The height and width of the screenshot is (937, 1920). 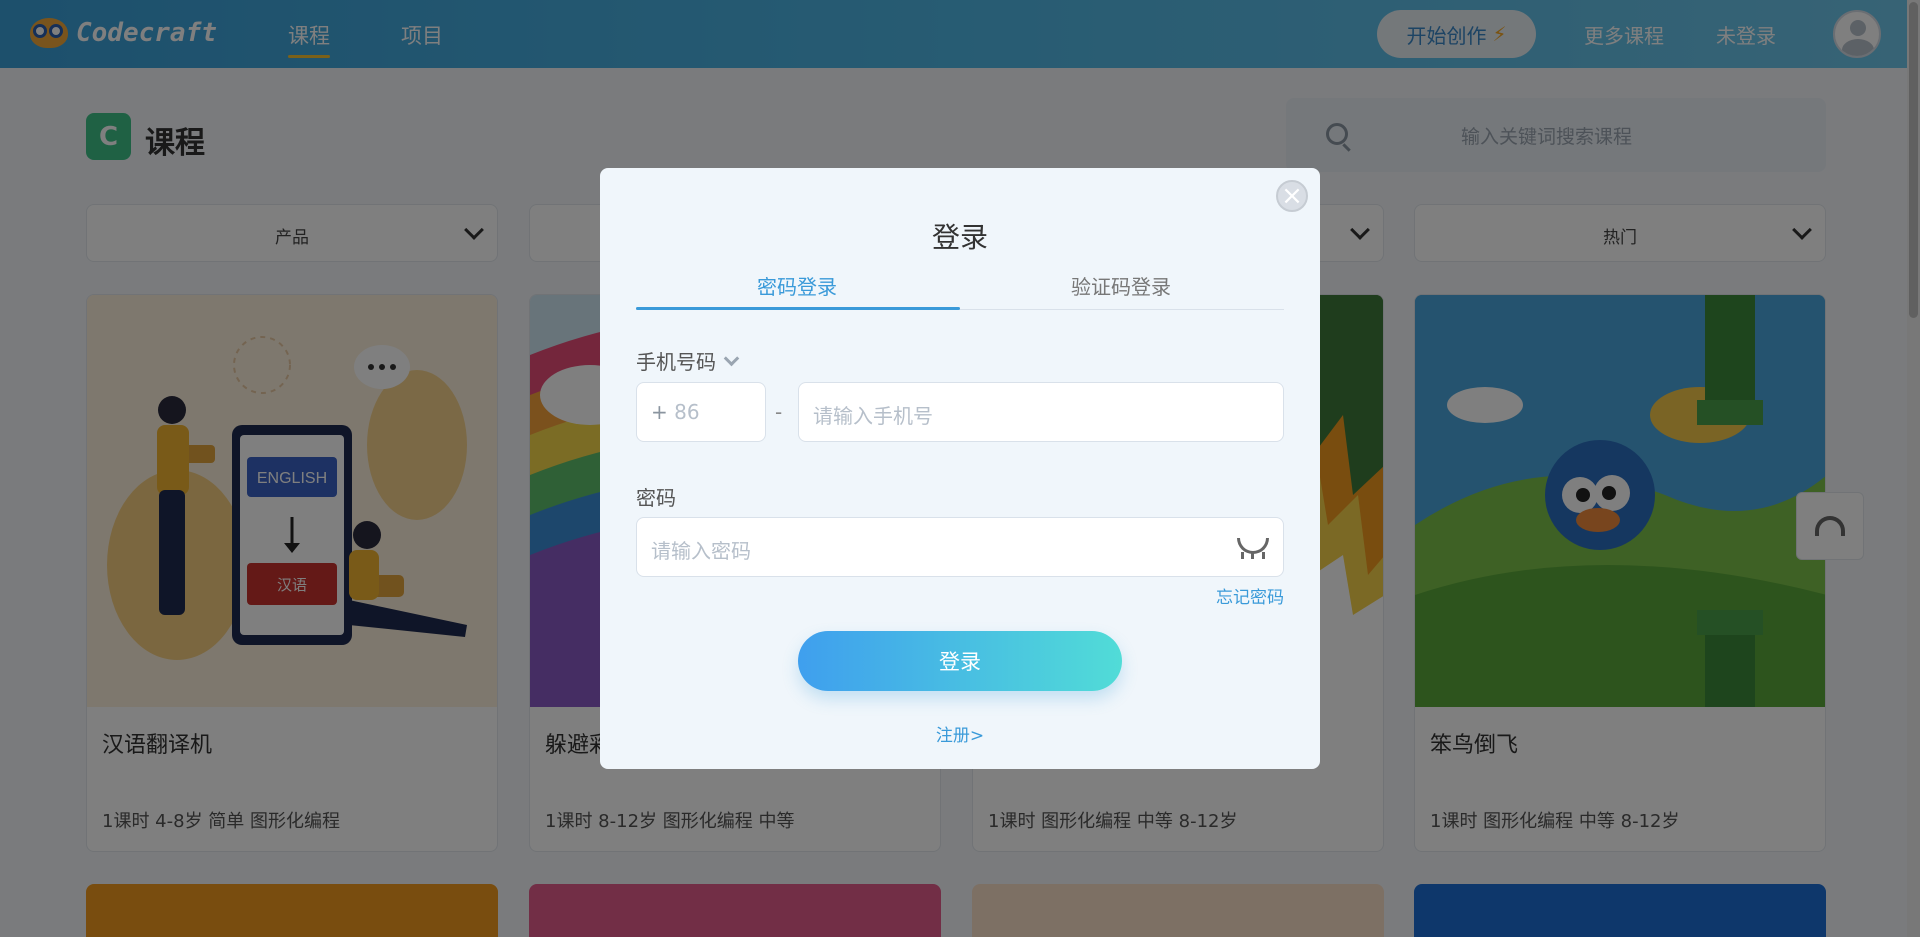 What do you see at coordinates (659, 412) in the screenshot?
I see `country-code-prefix: +` at bounding box center [659, 412].